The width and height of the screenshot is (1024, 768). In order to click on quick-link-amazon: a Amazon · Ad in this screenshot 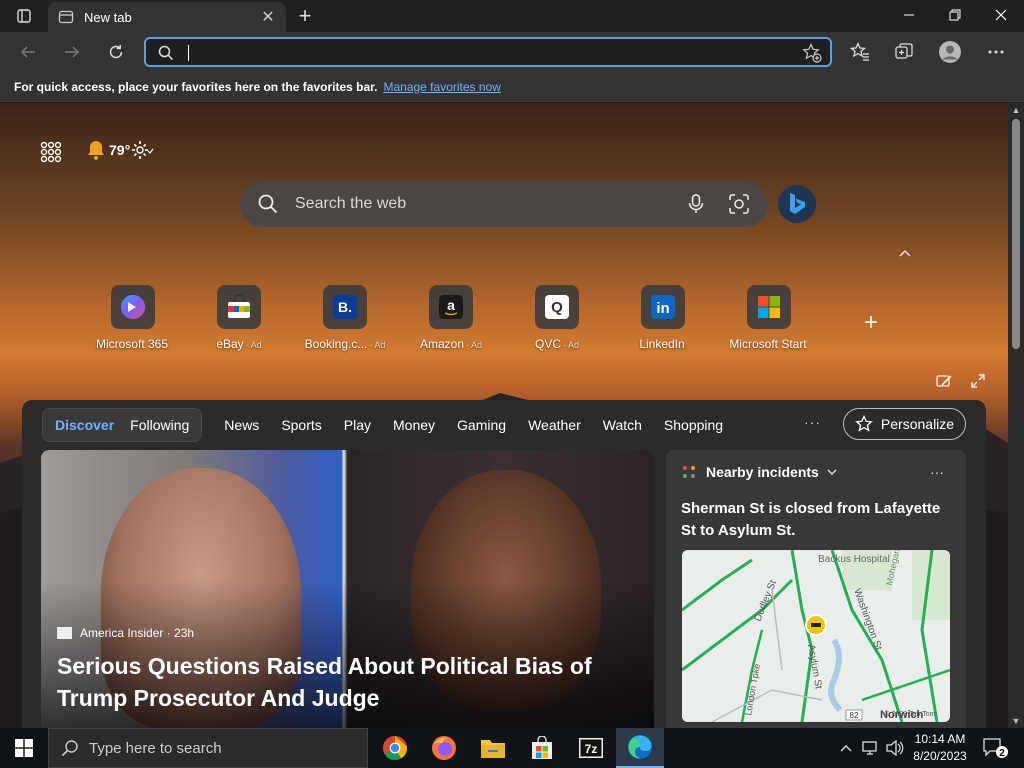, I will do `click(451, 318)`.